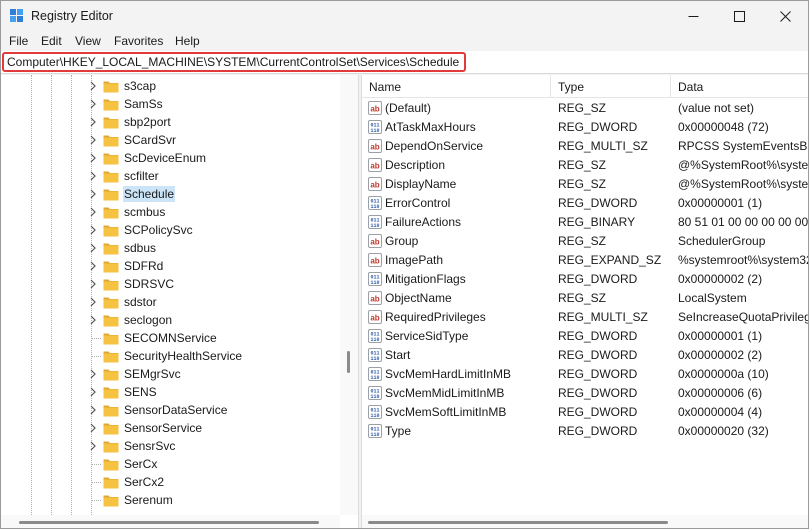 The image size is (809, 529). Describe the element at coordinates (217, 248) in the screenshot. I see `tree-item: sdbus` at that location.